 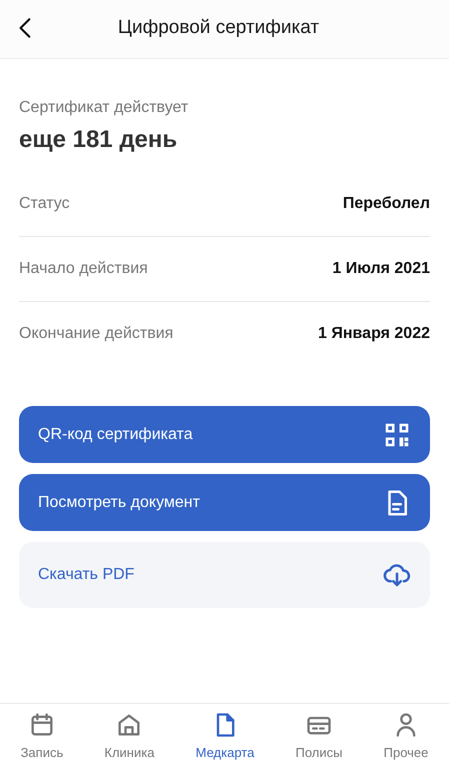 I want to click on field-value: 1 Января 2022, so click(x=374, y=334).